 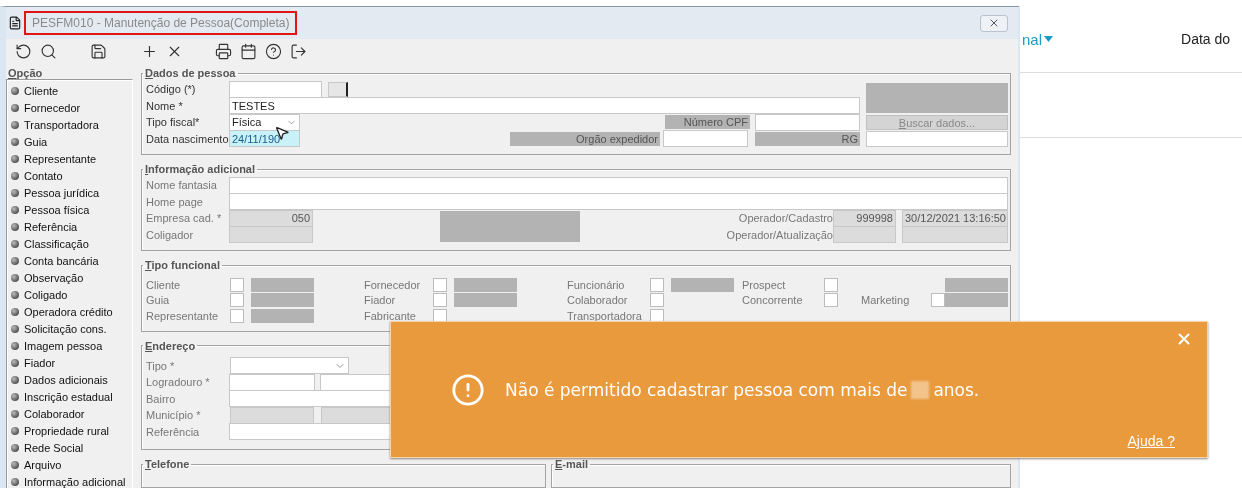 What do you see at coordinates (178, 382) in the screenshot?
I see `field-label: Logradouro *` at bounding box center [178, 382].